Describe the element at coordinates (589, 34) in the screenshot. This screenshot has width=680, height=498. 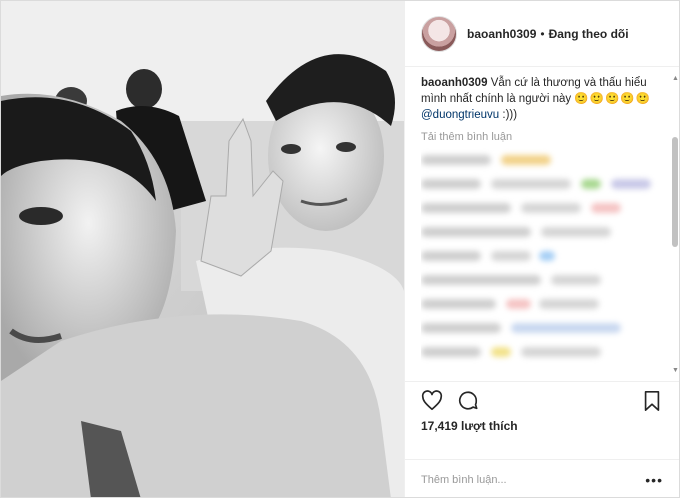
I see `following-button: Đang theo dõi` at that location.